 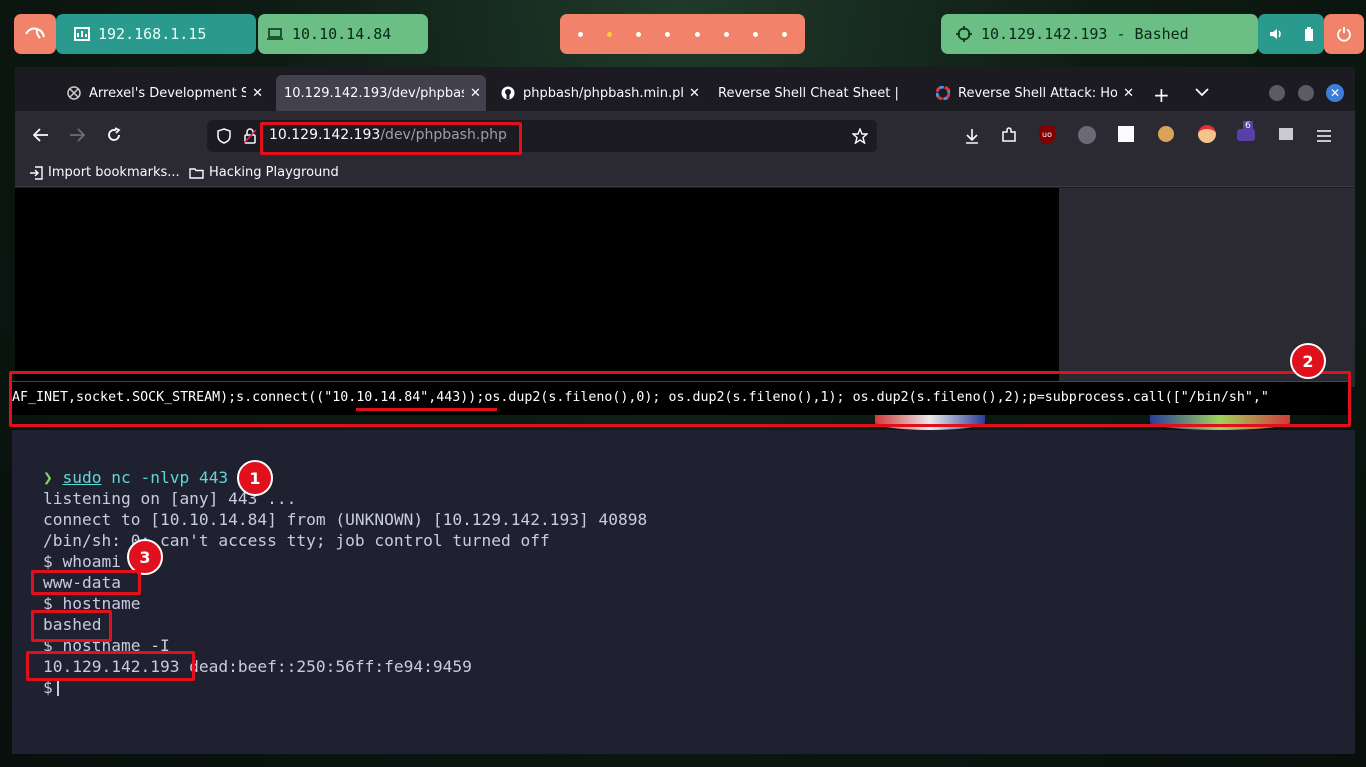 I want to click on kali-menu-button, so click(x=35, y=34).